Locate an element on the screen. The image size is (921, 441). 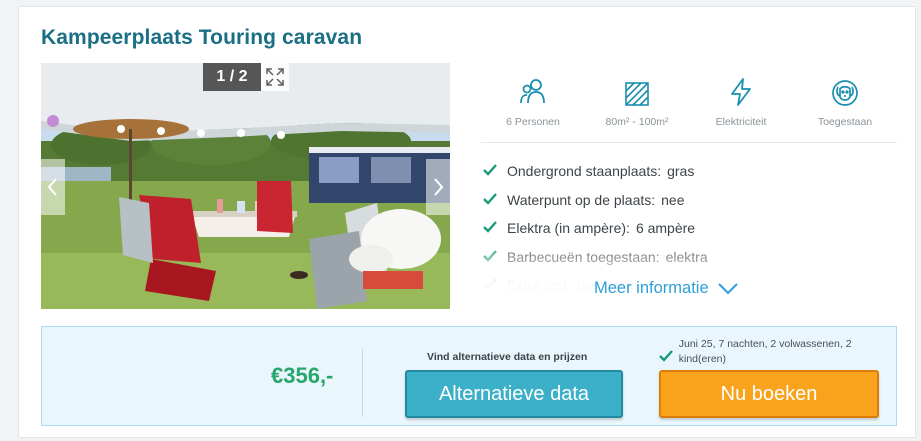
feature-label: 6 Personen is located at coordinates (533, 122).